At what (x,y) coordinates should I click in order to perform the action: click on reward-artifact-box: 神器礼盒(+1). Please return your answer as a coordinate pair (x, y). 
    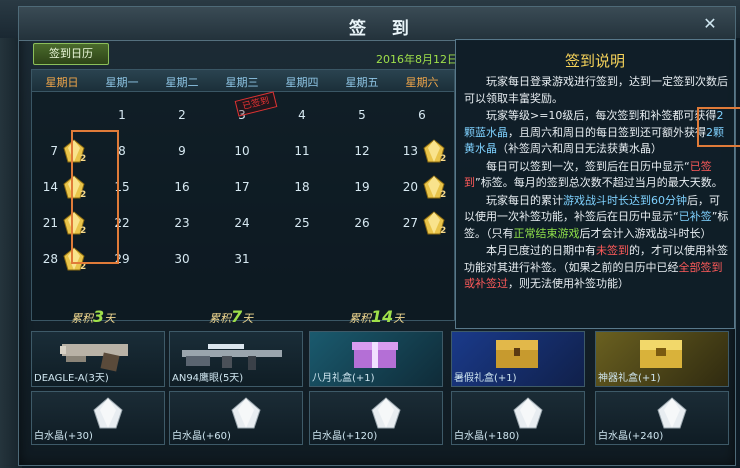
    Looking at the image, I should click on (662, 359).